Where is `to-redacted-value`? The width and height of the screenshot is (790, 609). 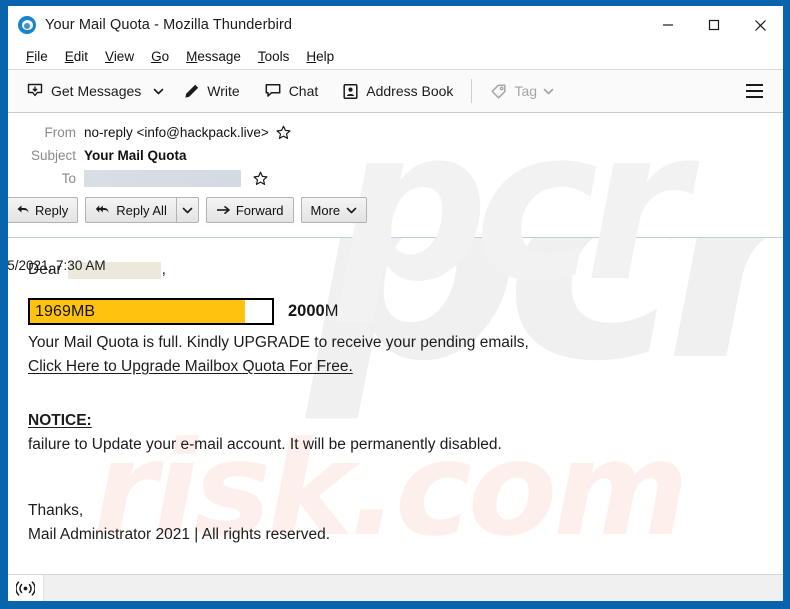
to-redacted-value is located at coordinates (162, 178).